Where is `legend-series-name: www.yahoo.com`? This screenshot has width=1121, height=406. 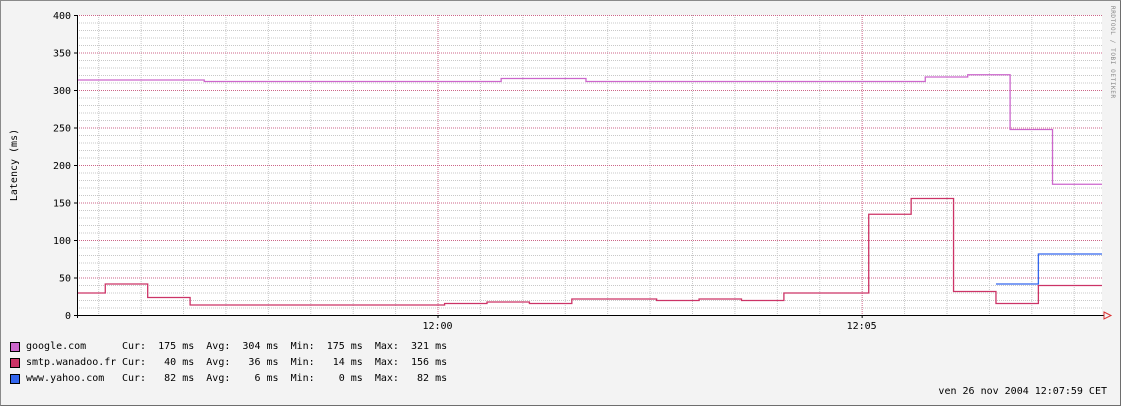 legend-series-name: www.yahoo.com is located at coordinates (65, 378).